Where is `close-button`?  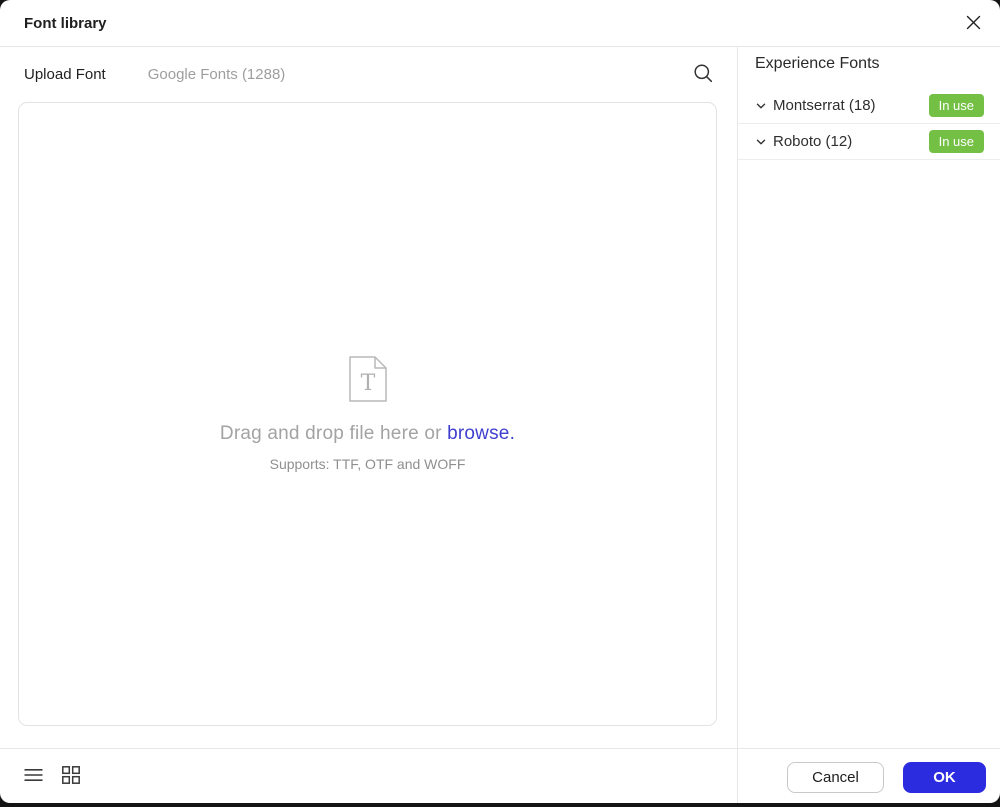 close-button is located at coordinates (973, 24).